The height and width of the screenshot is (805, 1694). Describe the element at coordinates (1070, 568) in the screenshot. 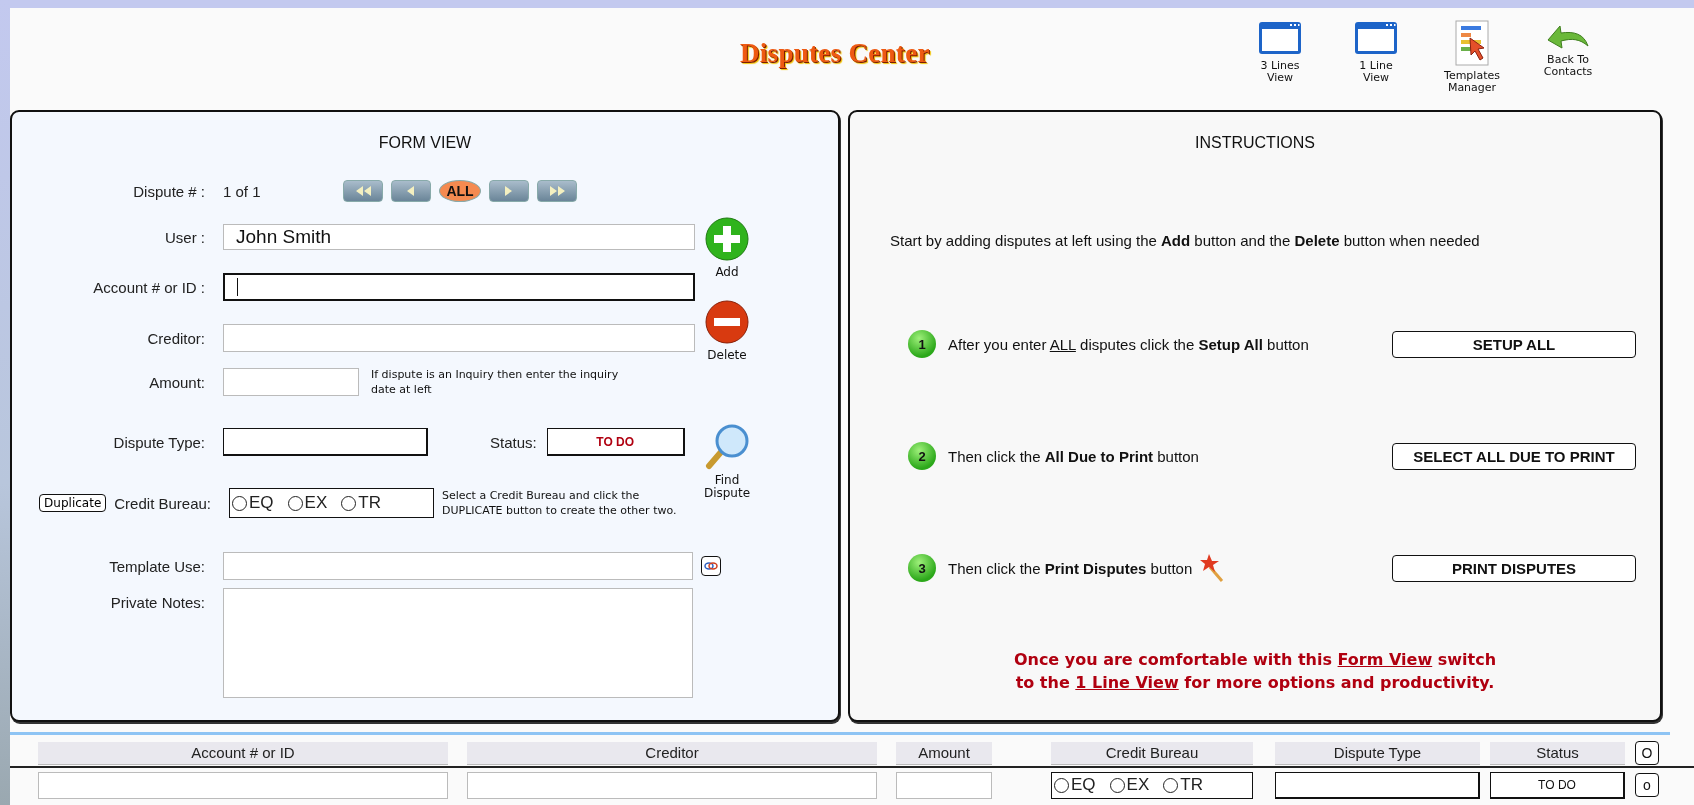

I see `step-text: Then click the Print Disputes button` at that location.